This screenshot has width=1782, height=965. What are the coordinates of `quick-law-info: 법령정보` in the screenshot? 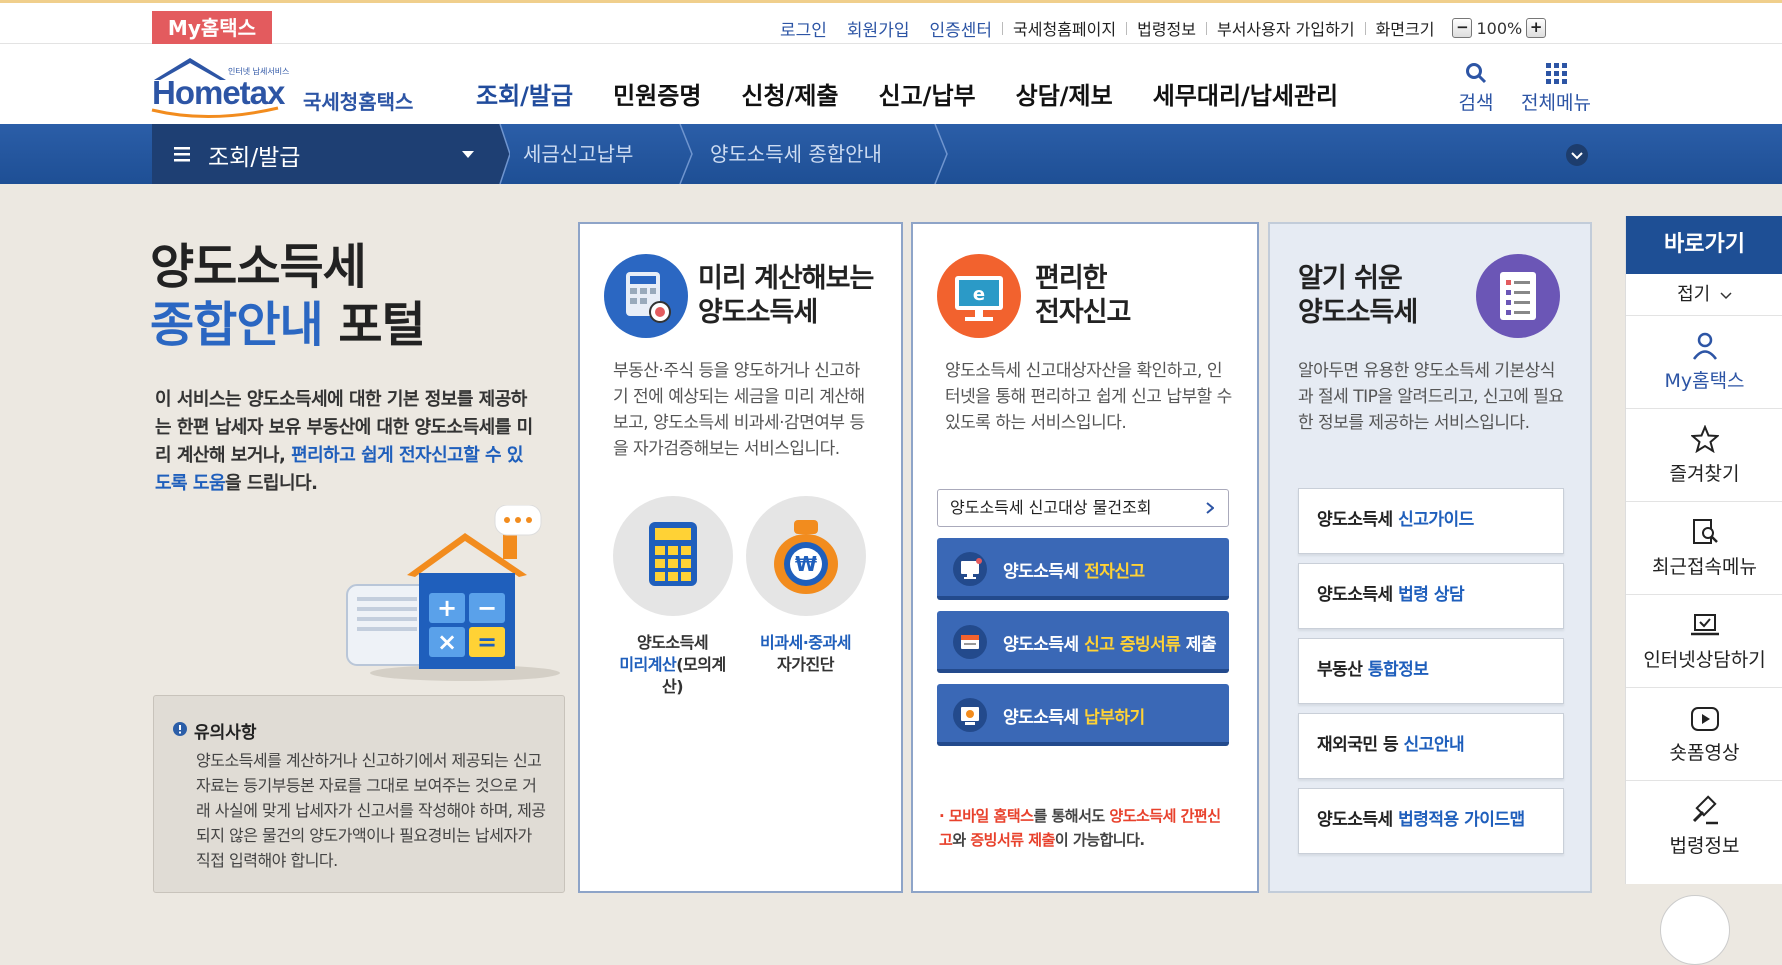 It's located at (1704, 827).